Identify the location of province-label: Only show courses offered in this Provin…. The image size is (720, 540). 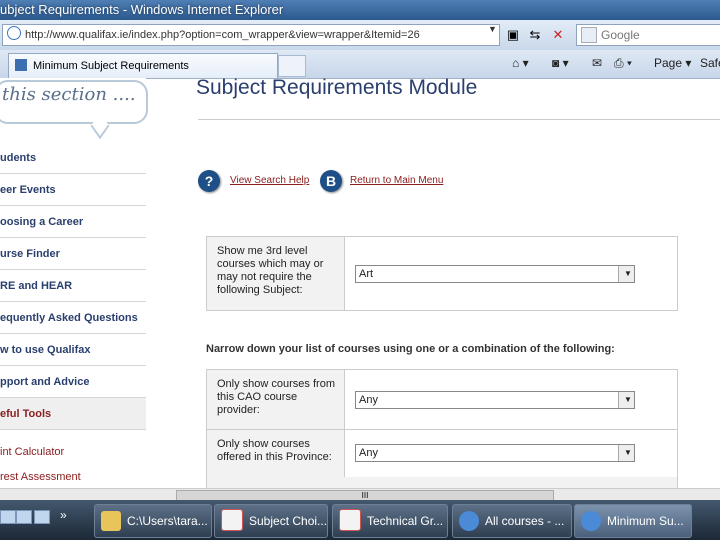
(274, 450).